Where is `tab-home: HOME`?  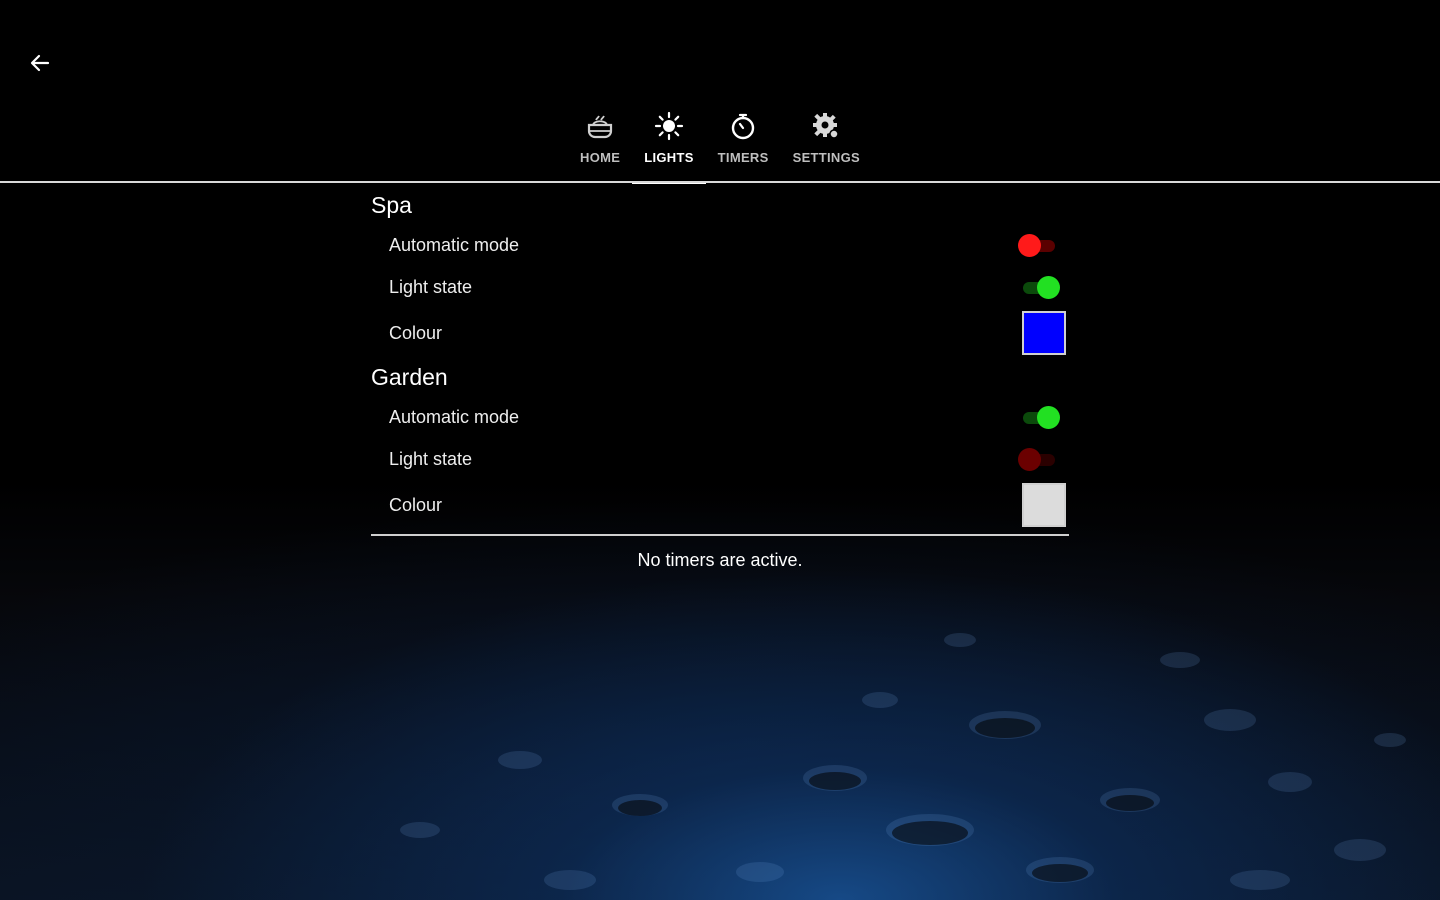
tab-home: HOME is located at coordinates (600, 141).